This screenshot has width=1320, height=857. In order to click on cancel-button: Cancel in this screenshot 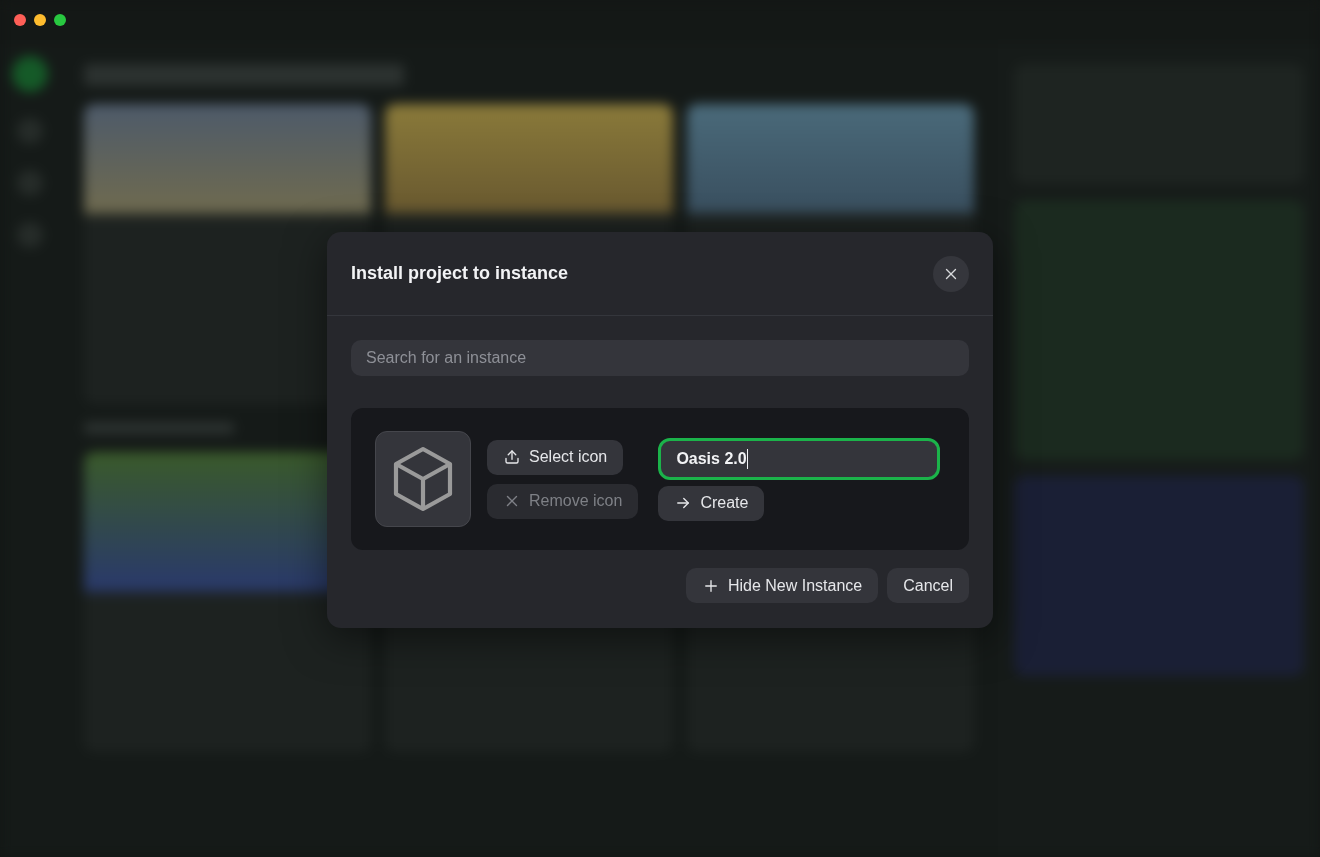, I will do `click(928, 585)`.